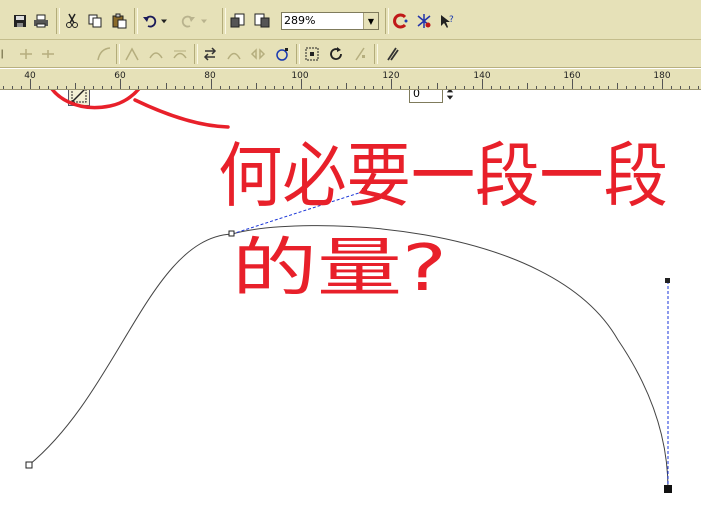  Describe the element at coordinates (6, 54) in the screenshot. I see `grip-handle` at that location.